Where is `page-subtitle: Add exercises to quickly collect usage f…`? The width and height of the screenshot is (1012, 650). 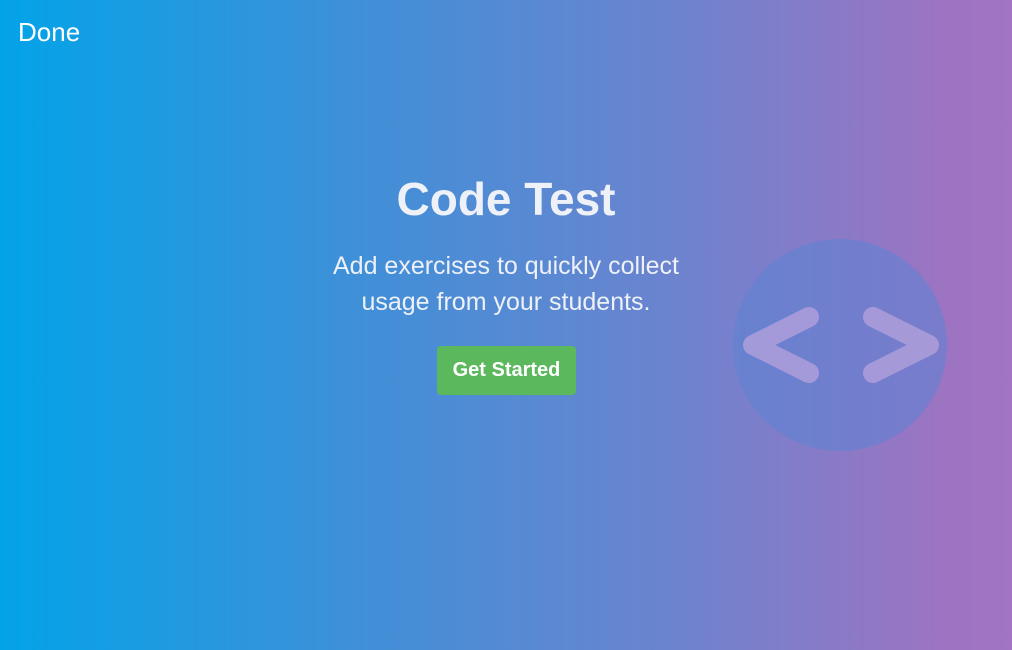 page-subtitle: Add exercises to quickly collect usage f… is located at coordinates (506, 284).